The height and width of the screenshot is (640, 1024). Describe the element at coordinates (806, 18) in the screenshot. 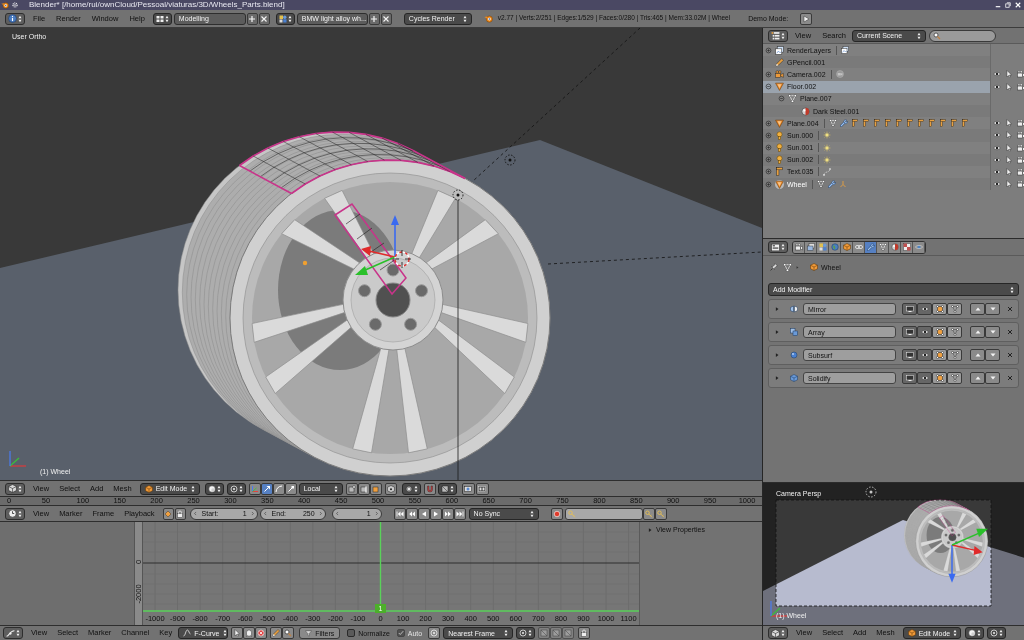

I see `demo-play-button` at that location.